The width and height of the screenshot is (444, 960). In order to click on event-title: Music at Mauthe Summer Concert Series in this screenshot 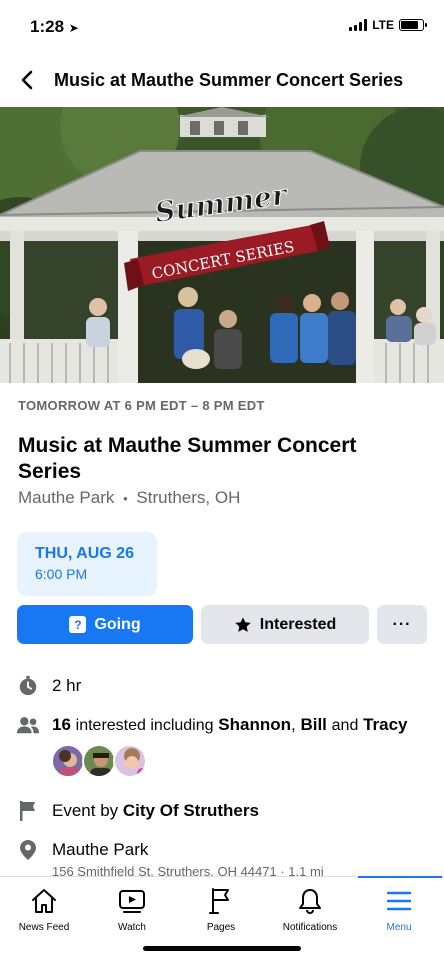, I will do `click(187, 458)`.